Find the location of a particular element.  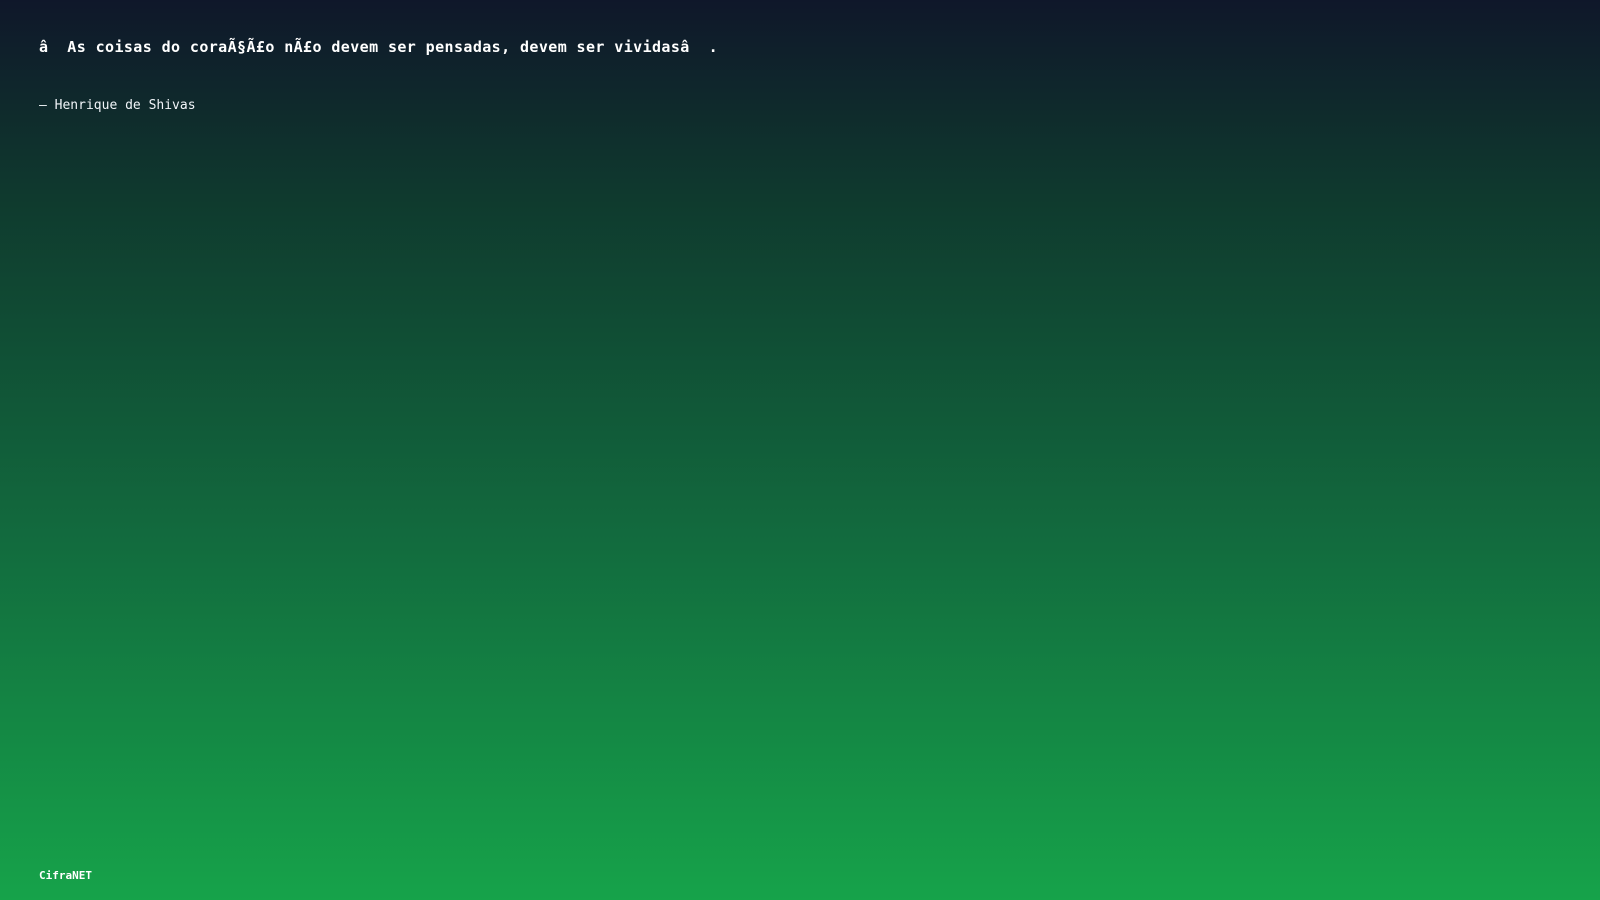

brand-label: CifraNET is located at coordinates (65, 875).